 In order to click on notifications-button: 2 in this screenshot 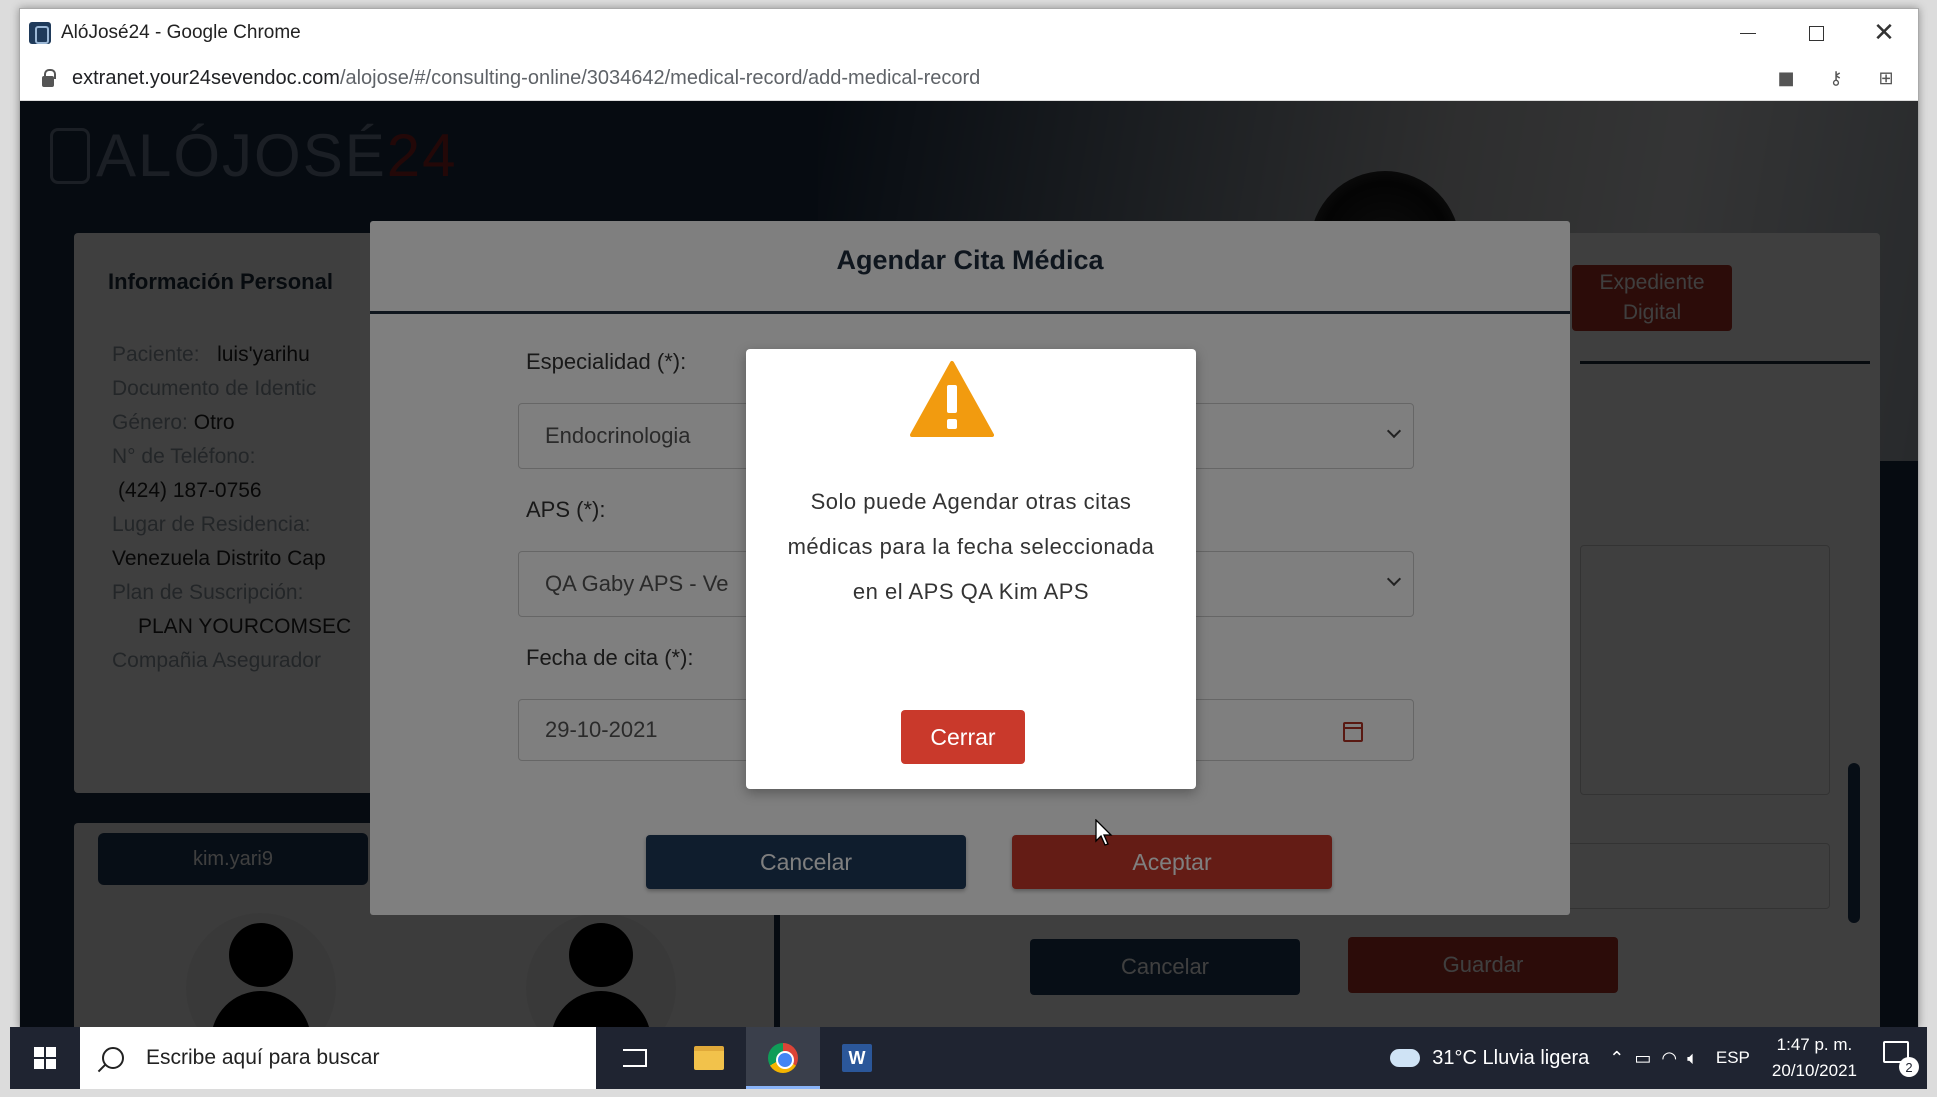, I will do `click(1901, 1059)`.